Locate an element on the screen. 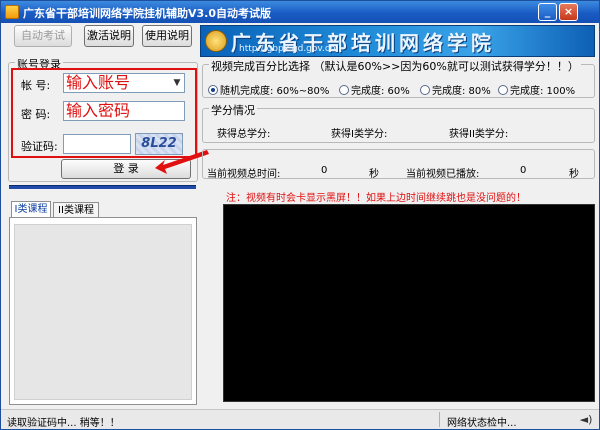 This screenshot has height=430, width=600. app-icon is located at coordinates (12, 12).